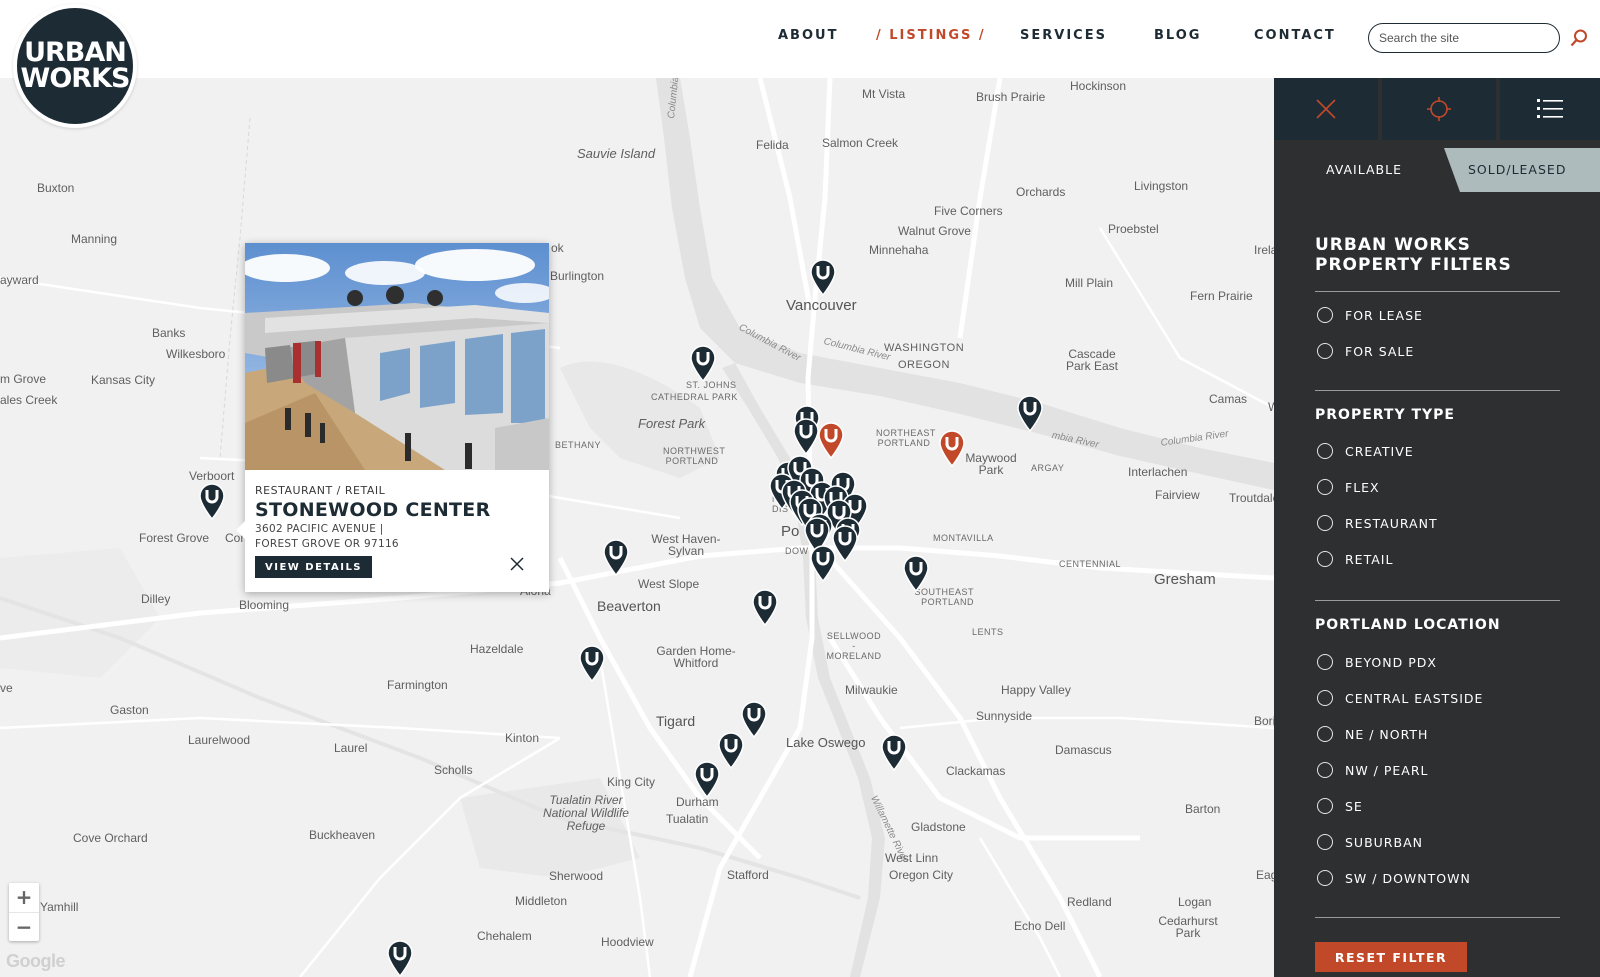 This screenshot has width=1600, height=977. What do you see at coordinates (924, 348) in the screenshot?
I see `place-label: WASHINGTON` at bounding box center [924, 348].